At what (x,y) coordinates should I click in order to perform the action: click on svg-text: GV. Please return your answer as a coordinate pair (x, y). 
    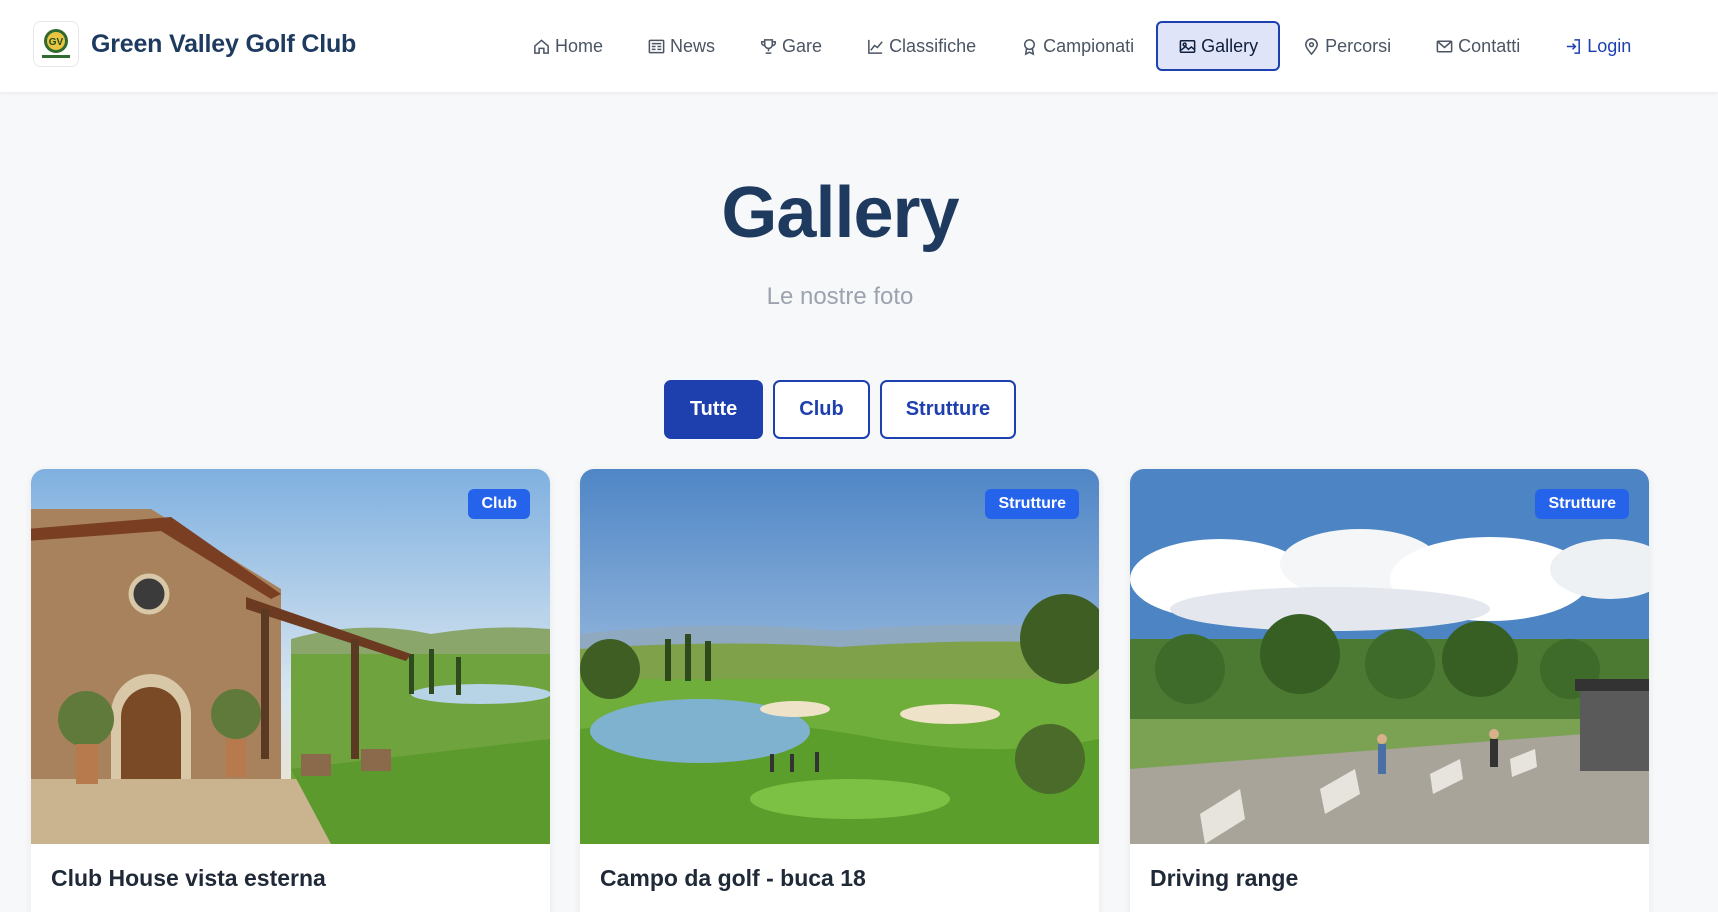
    Looking at the image, I should click on (56, 42).